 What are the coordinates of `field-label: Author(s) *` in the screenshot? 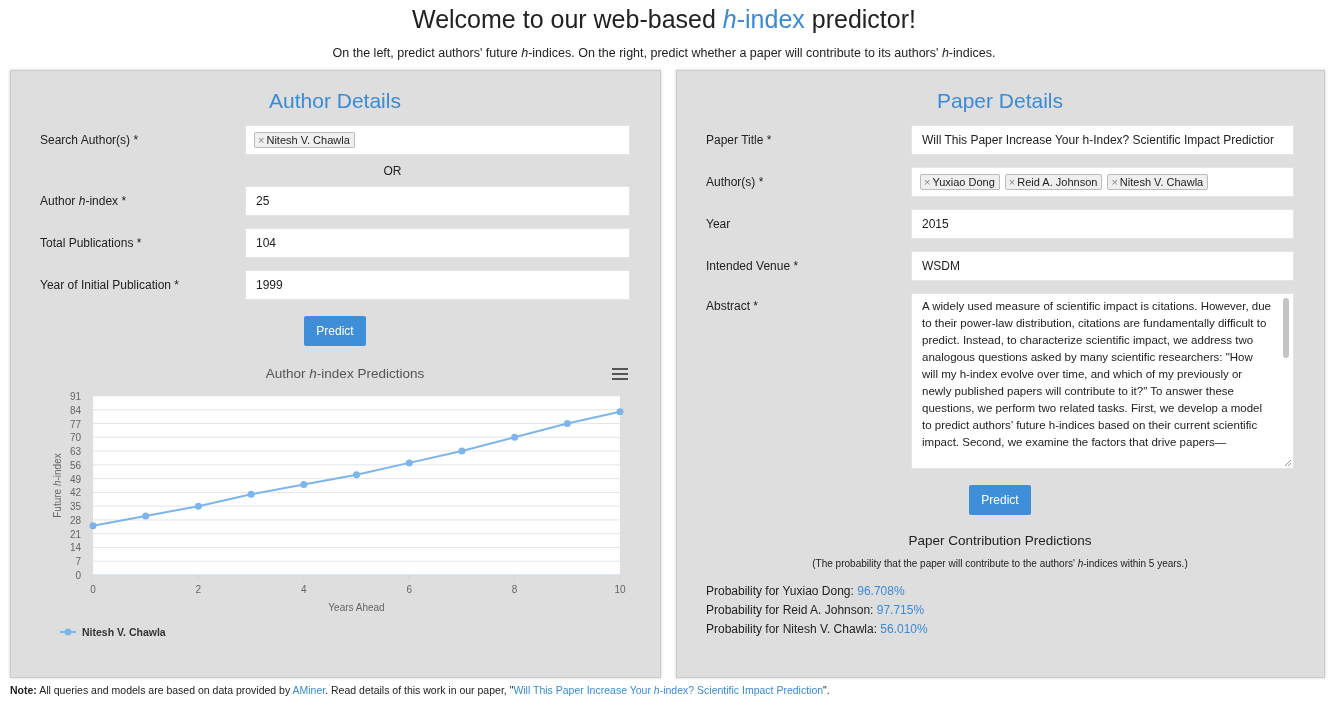 It's located at (735, 182).